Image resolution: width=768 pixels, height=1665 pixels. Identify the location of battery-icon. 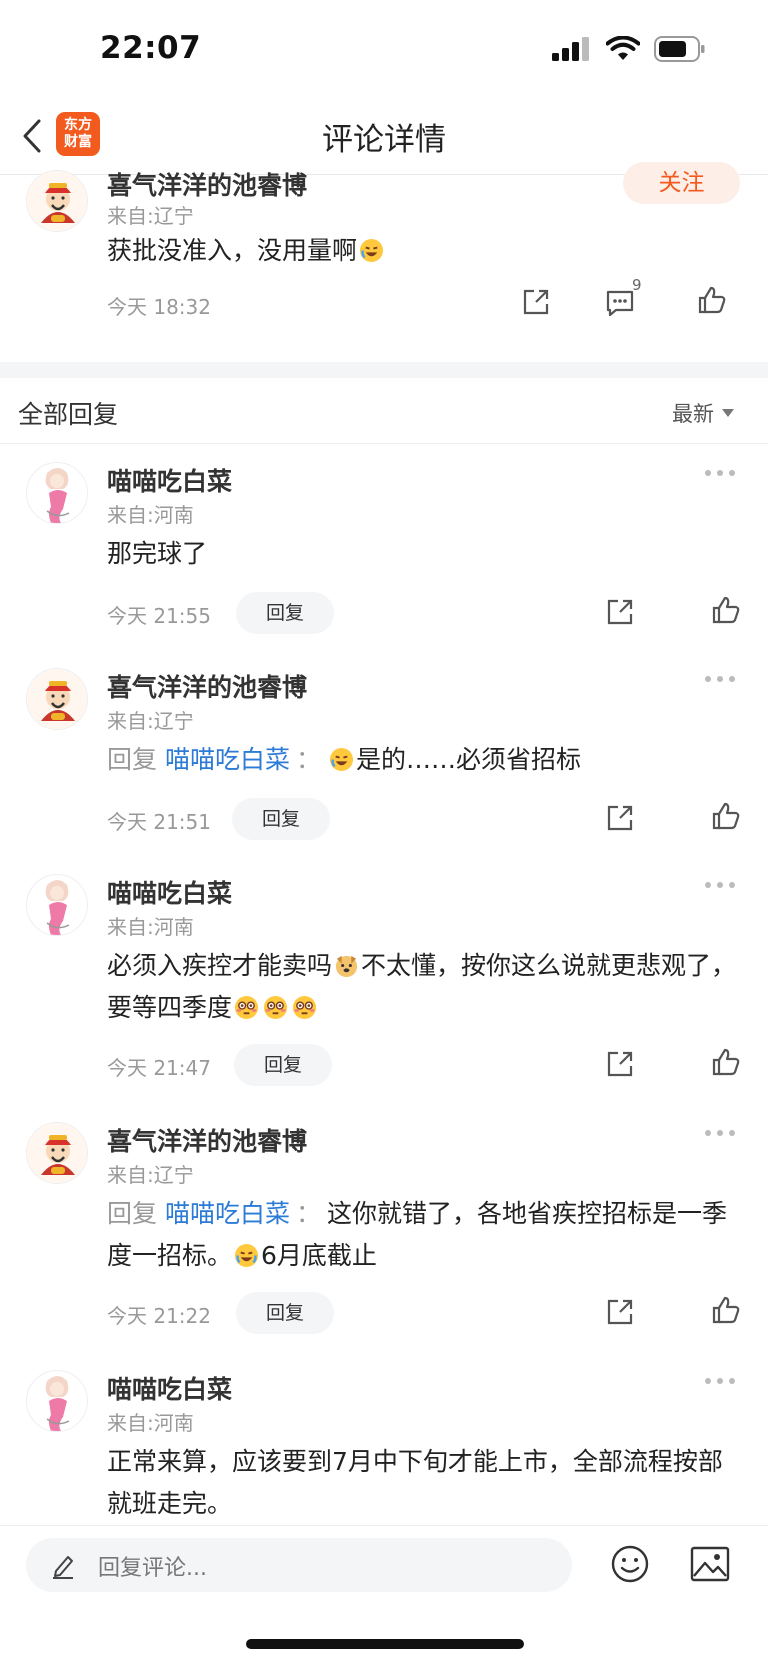
(679, 49).